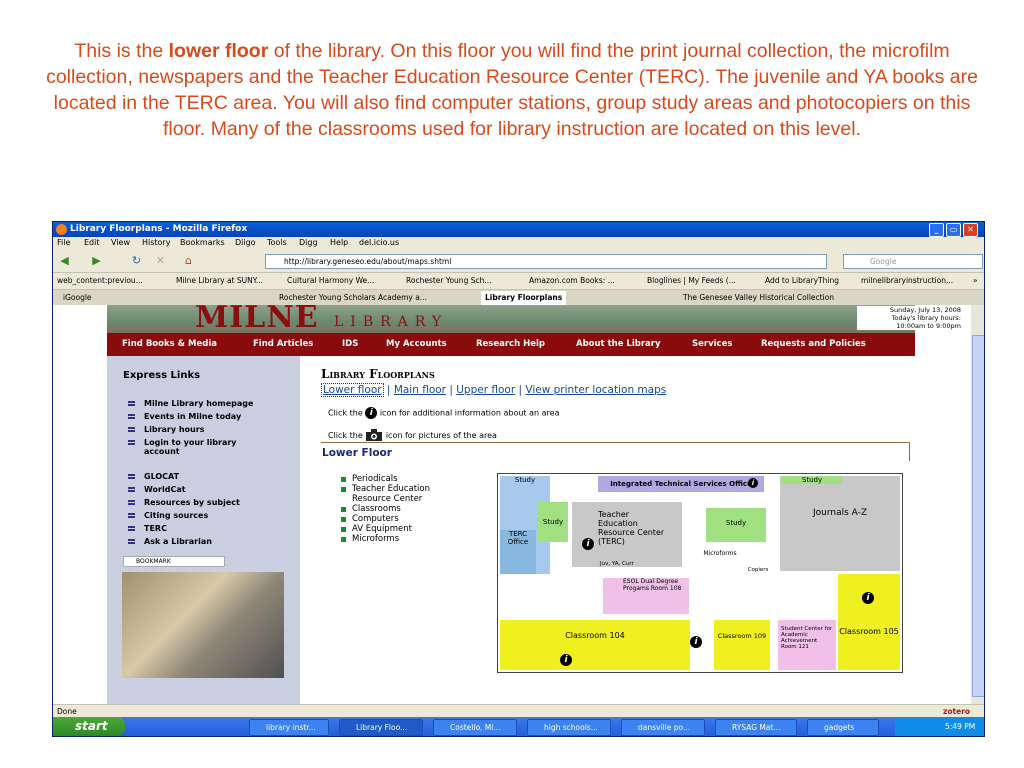 This screenshot has width=1024, height=768. I want to click on study-area-3: Study, so click(553, 522).